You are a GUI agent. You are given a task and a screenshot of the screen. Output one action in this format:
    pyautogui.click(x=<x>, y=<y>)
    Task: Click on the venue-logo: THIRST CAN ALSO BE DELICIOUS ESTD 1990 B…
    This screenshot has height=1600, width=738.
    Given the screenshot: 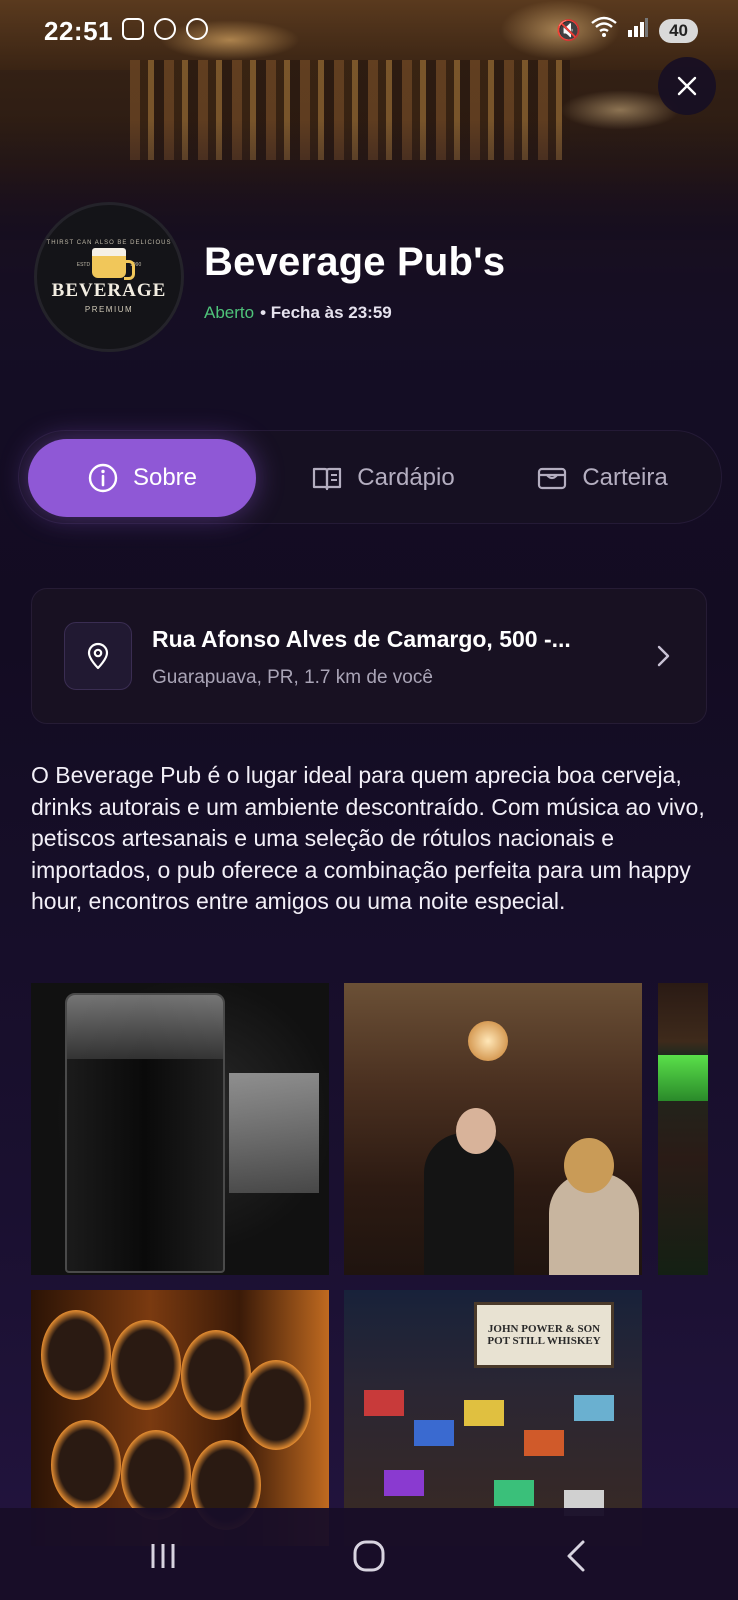 What is the action you would take?
    pyautogui.click(x=109, y=277)
    